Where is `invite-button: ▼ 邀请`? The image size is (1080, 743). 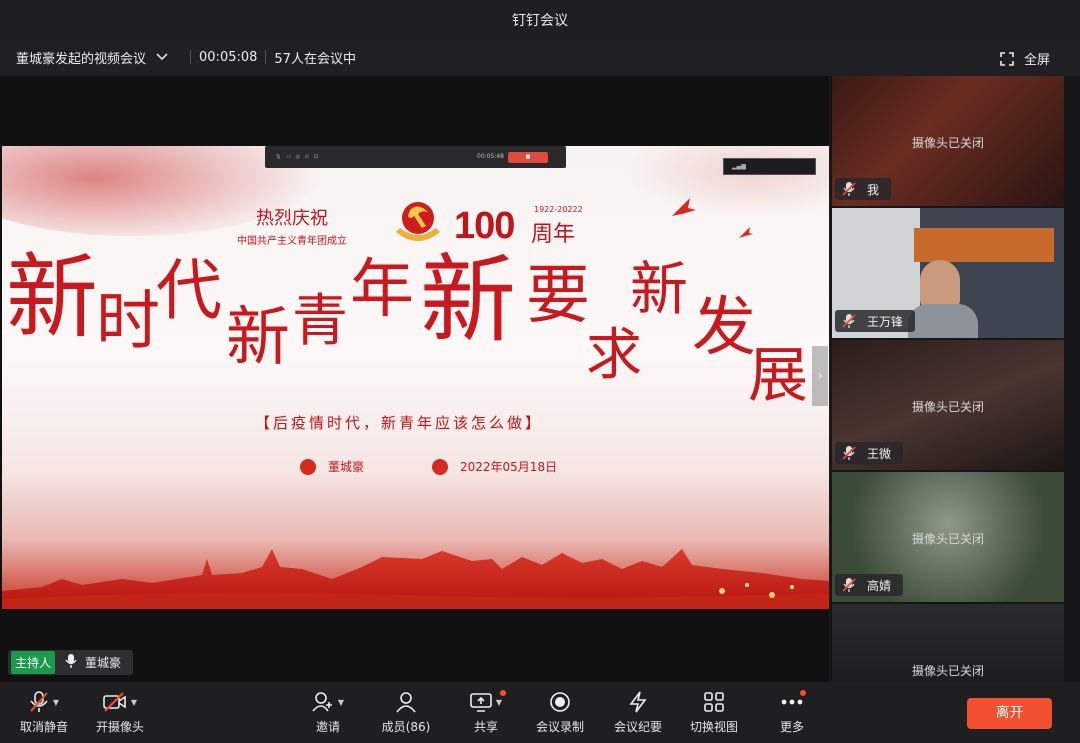
invite-button: ▼ 邀请 is located at coordinates (328, 712).